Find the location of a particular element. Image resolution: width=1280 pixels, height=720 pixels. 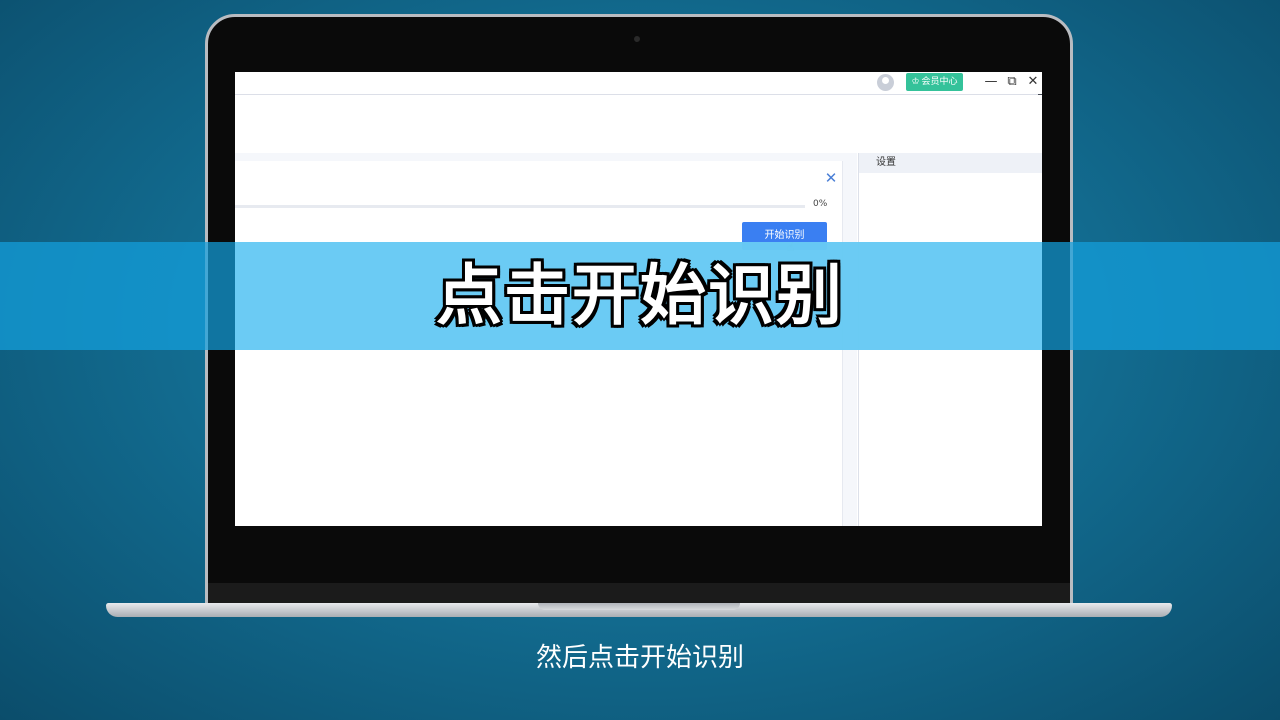

title-bar: ♔ 会员中心 — ⧉ ✕ is located at coordinates (638, 83).